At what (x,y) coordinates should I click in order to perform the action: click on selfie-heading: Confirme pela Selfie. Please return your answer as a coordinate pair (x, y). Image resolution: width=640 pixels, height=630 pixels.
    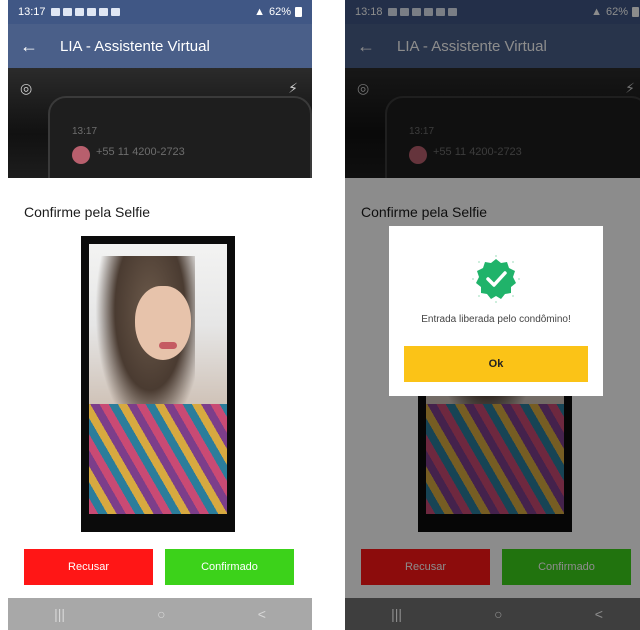
    Looking at the image, I should click on (87, 212).